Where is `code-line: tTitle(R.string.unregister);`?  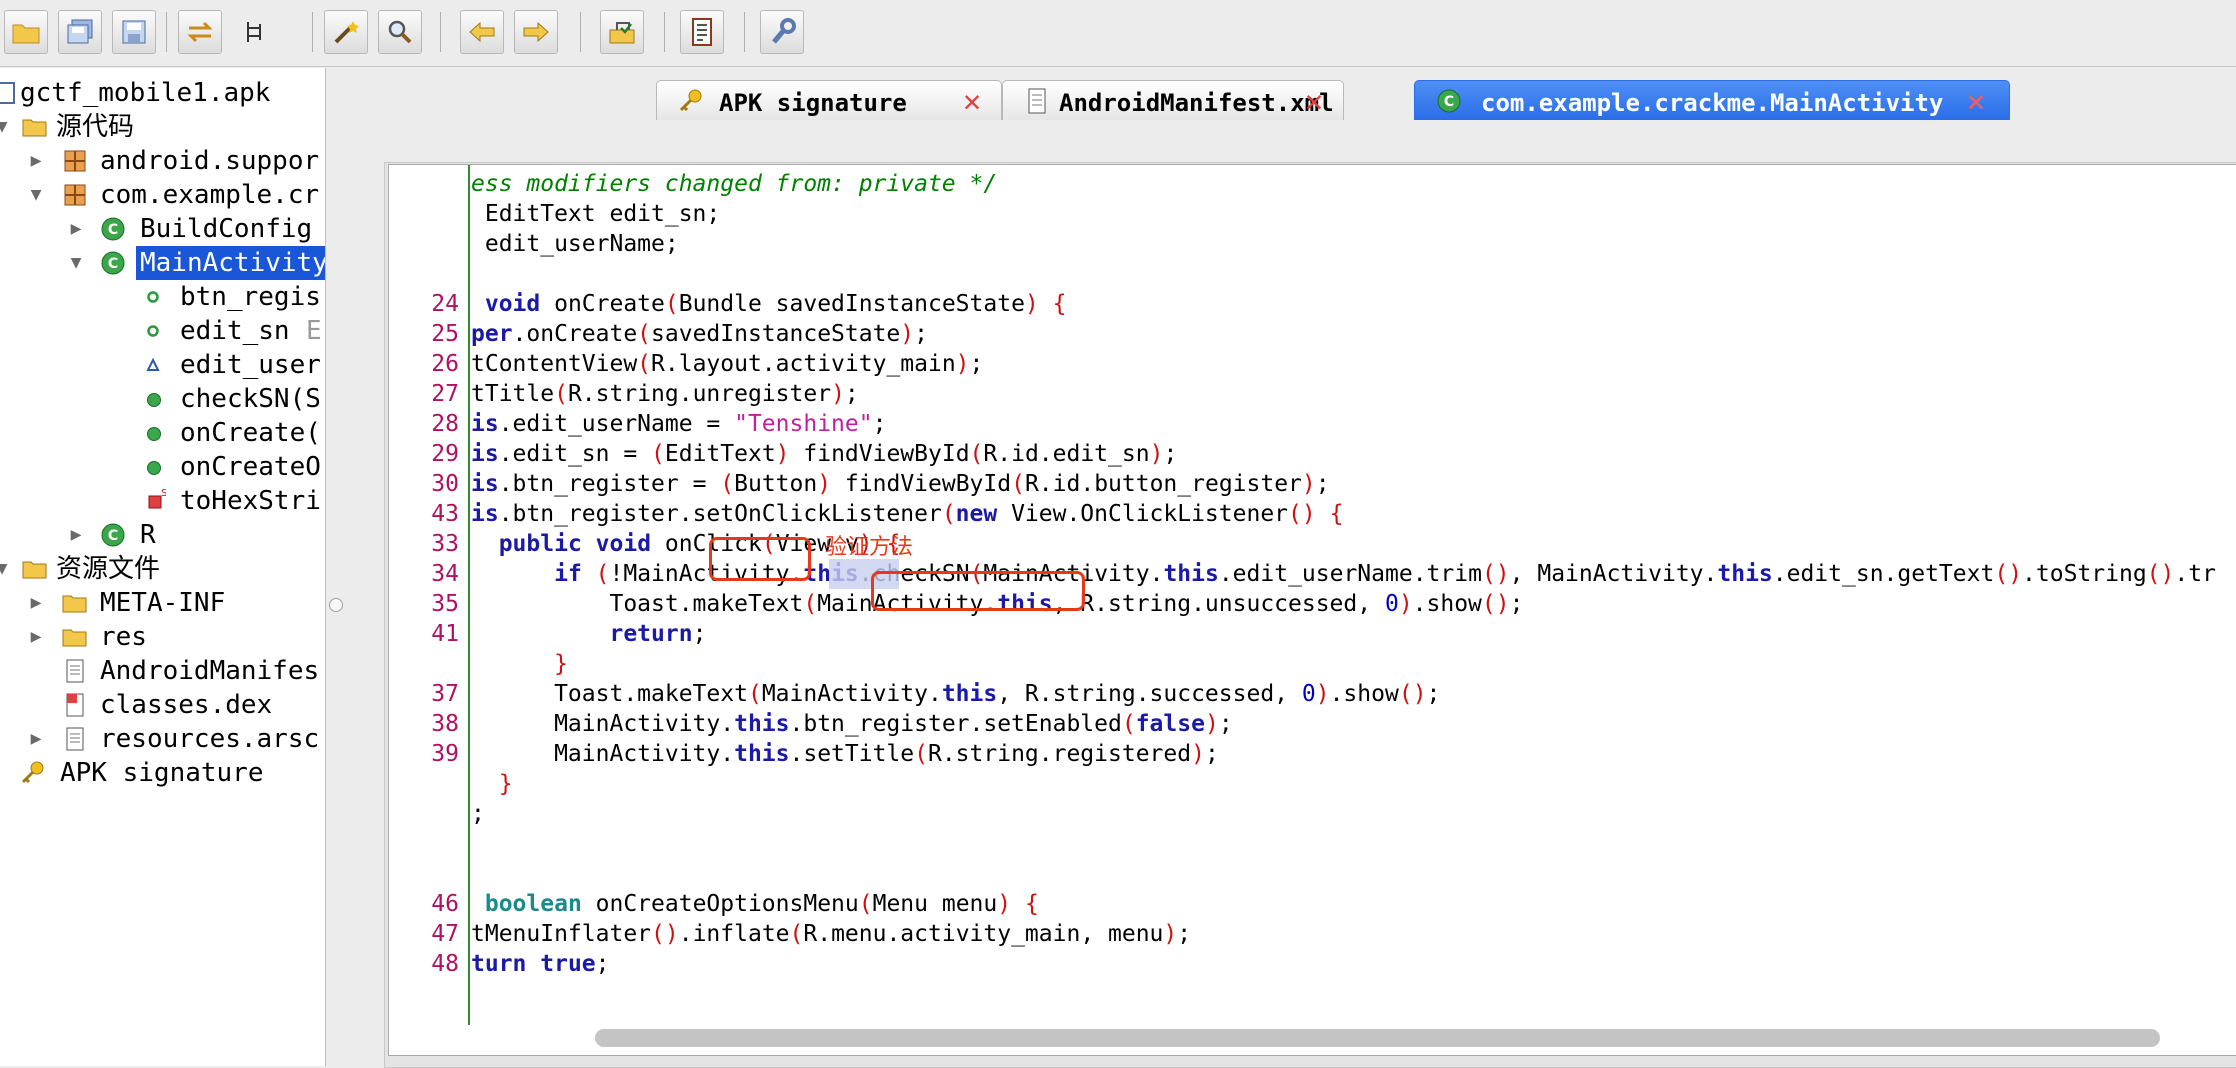
code-line: tTitle(R.string.unregister); is located at coordinates (665, 394).